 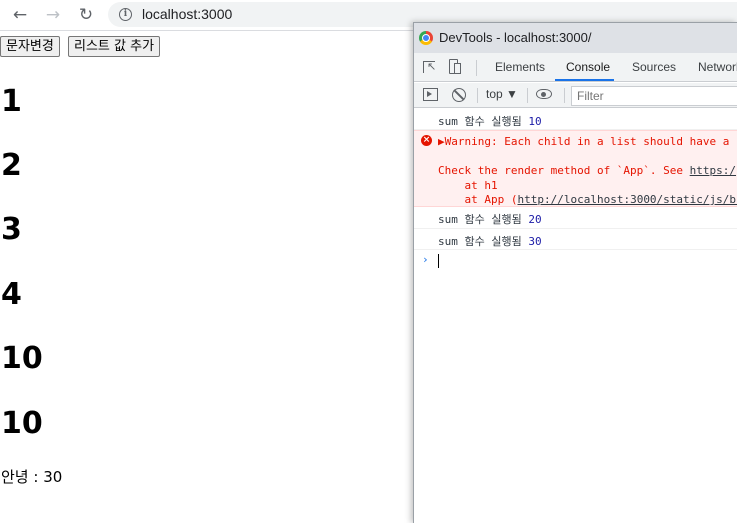 I want to click on reload-icon: ↻, so click(x=86, y=15).